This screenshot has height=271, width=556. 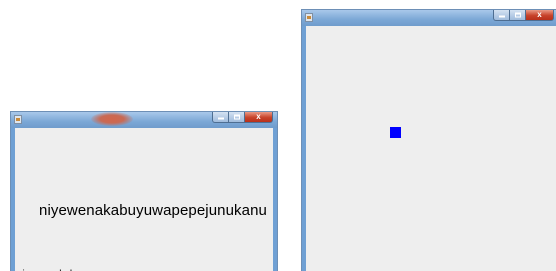 What do you see at coordinates (429, 18) in the screenshot?
I see `right-window-titlebar: x` at bounding box center [429, 18].